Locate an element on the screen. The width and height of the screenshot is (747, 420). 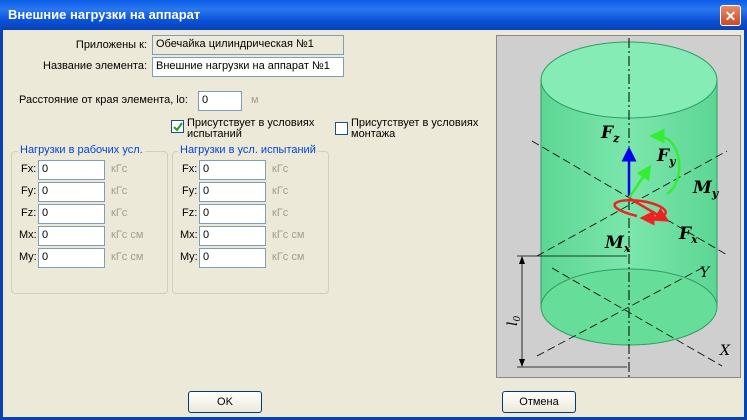
attached-label: Приложены к: is located at coordinates (111, 45).